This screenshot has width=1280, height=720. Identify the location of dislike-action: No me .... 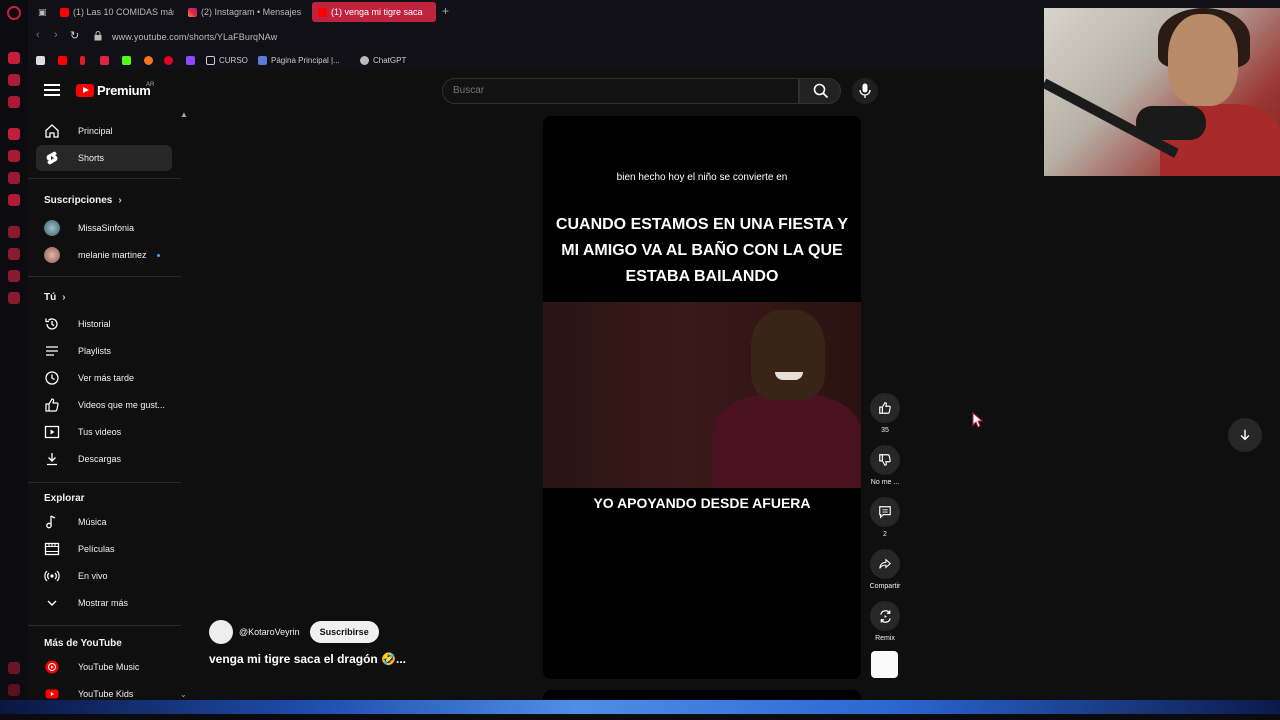
(885, 465).